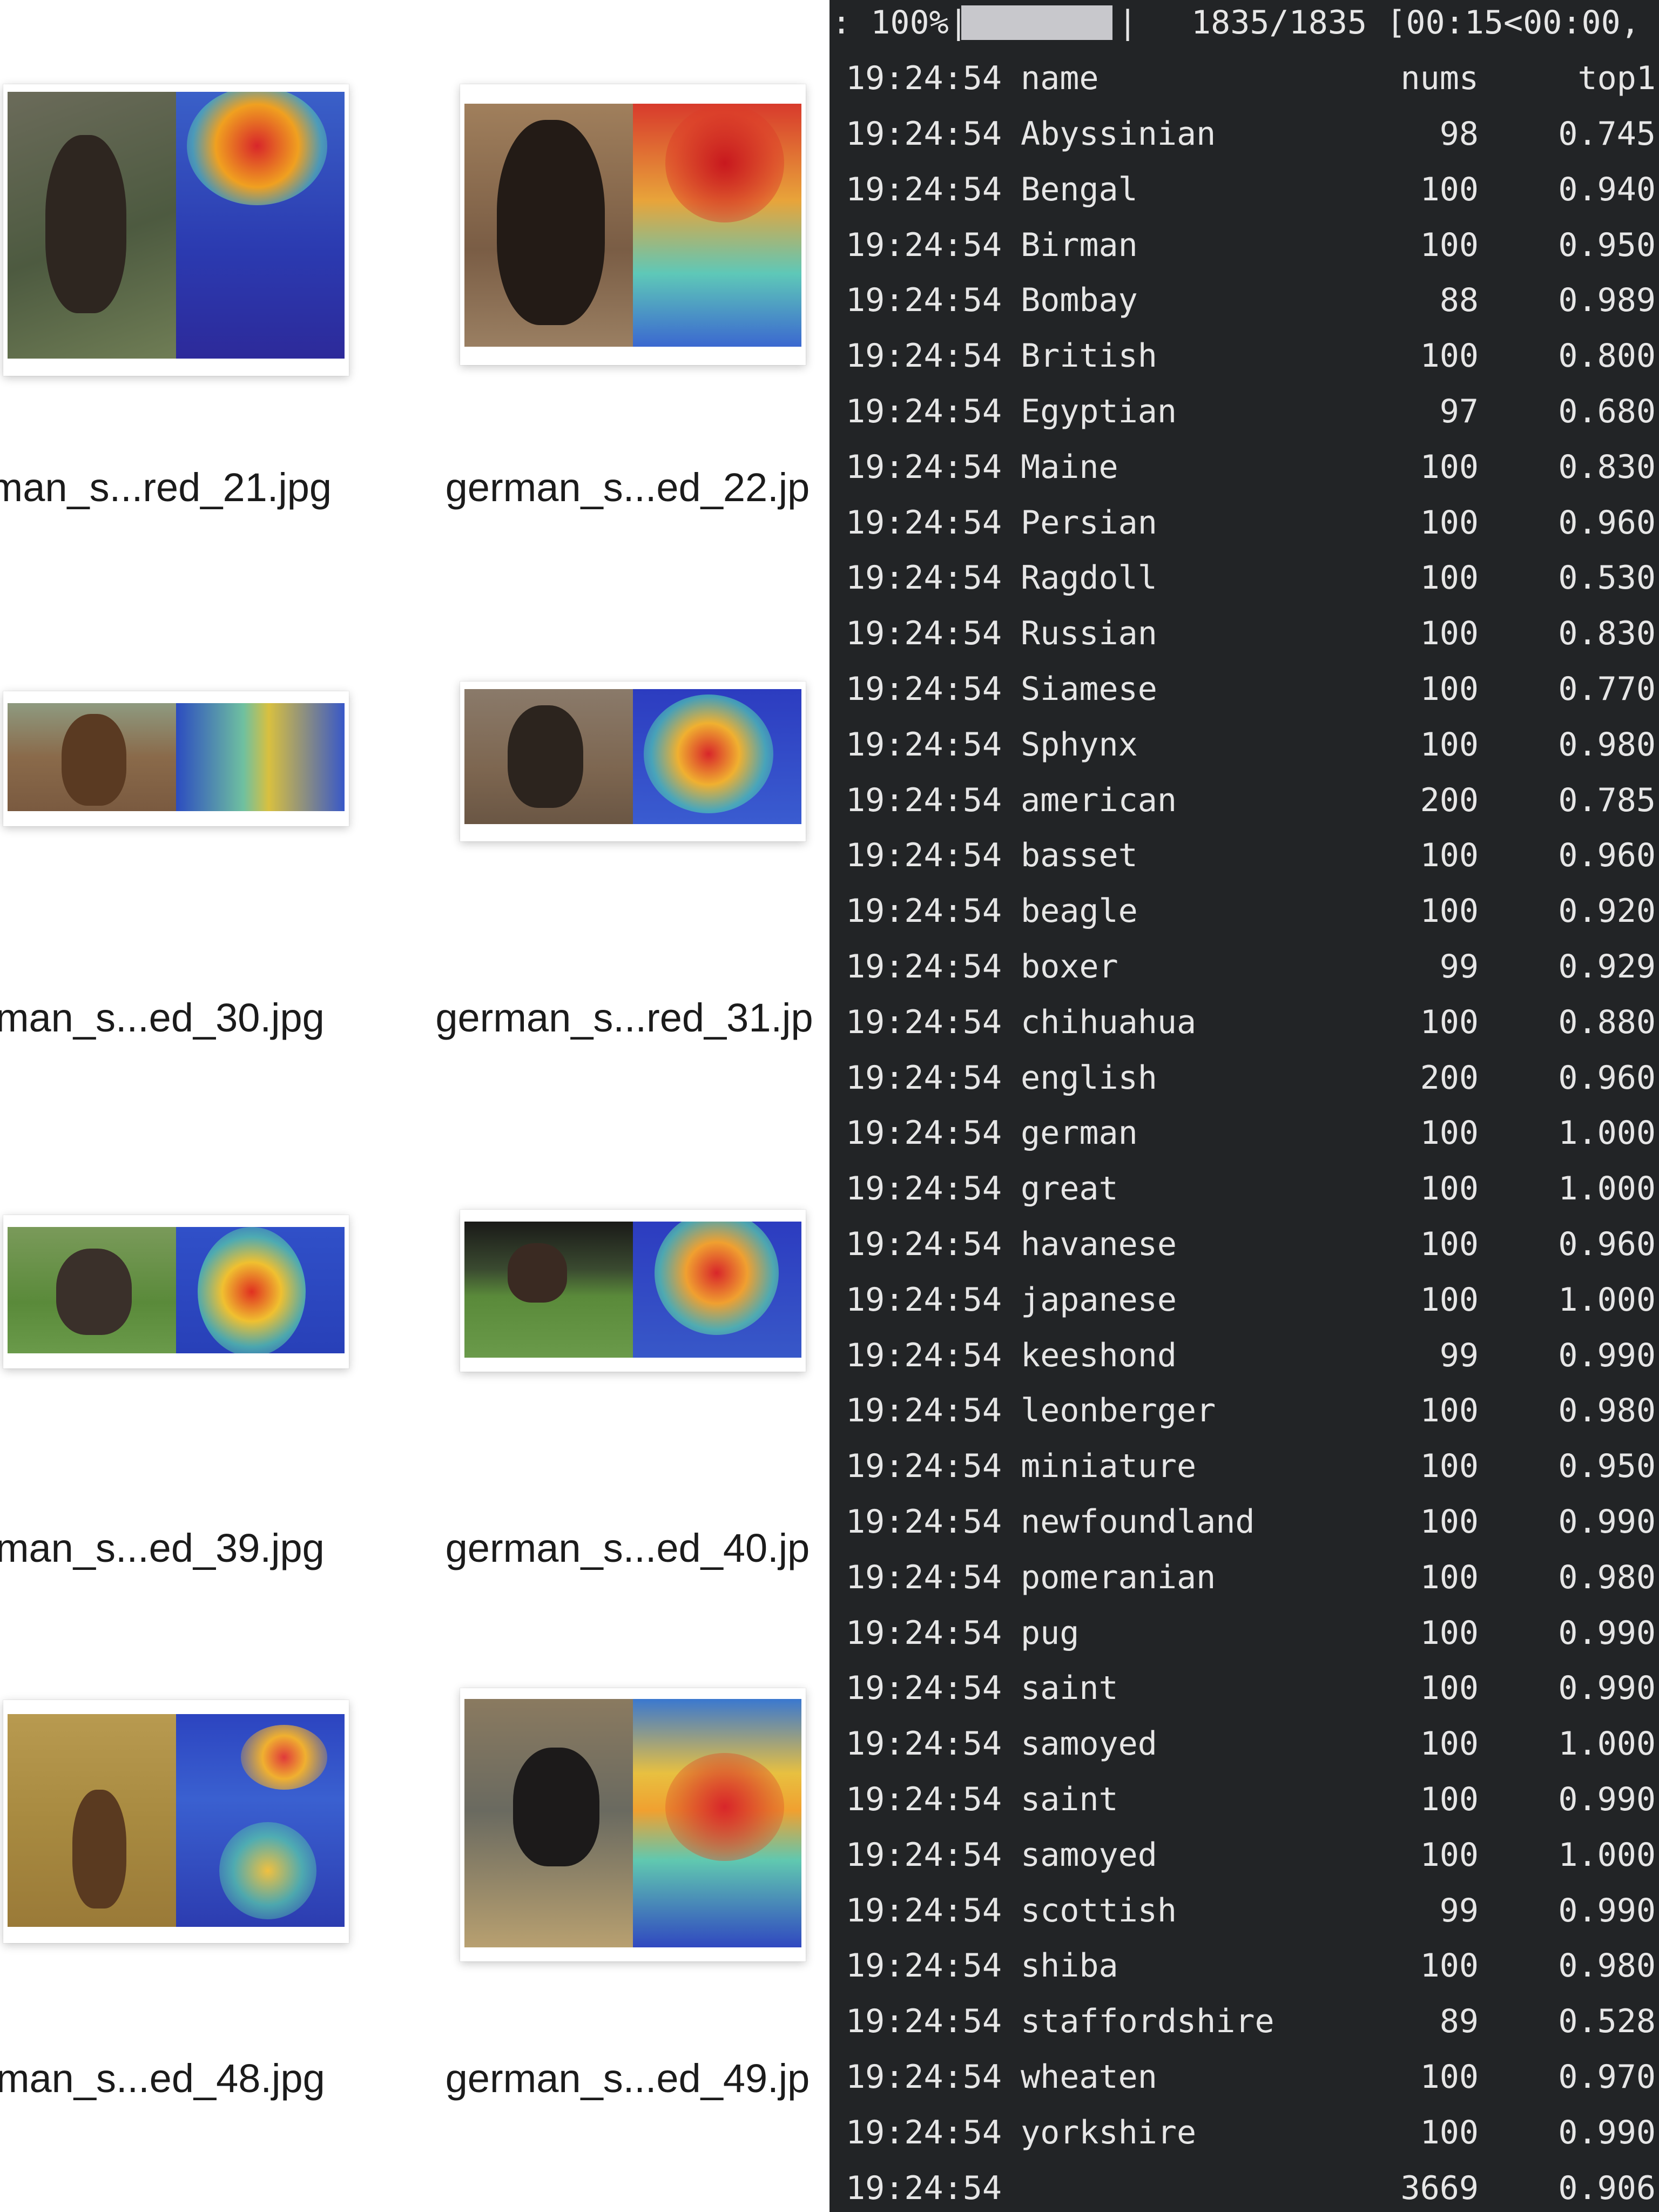 The height and width of the screenshot is (2212, 1659). I want to click on table-row: 19:24:54 Persian 100 0.960, so click(1244, 523).